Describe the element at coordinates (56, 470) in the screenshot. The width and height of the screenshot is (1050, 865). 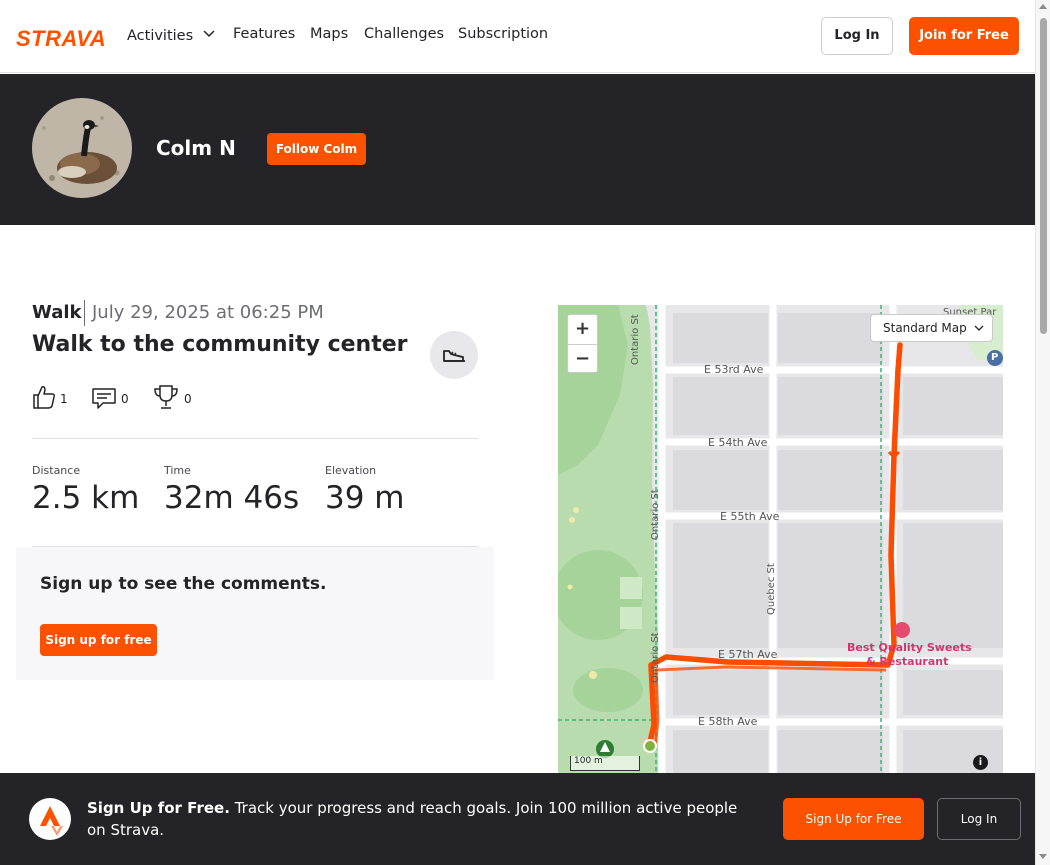
I see `stat-distance-label: Distance` at that location.